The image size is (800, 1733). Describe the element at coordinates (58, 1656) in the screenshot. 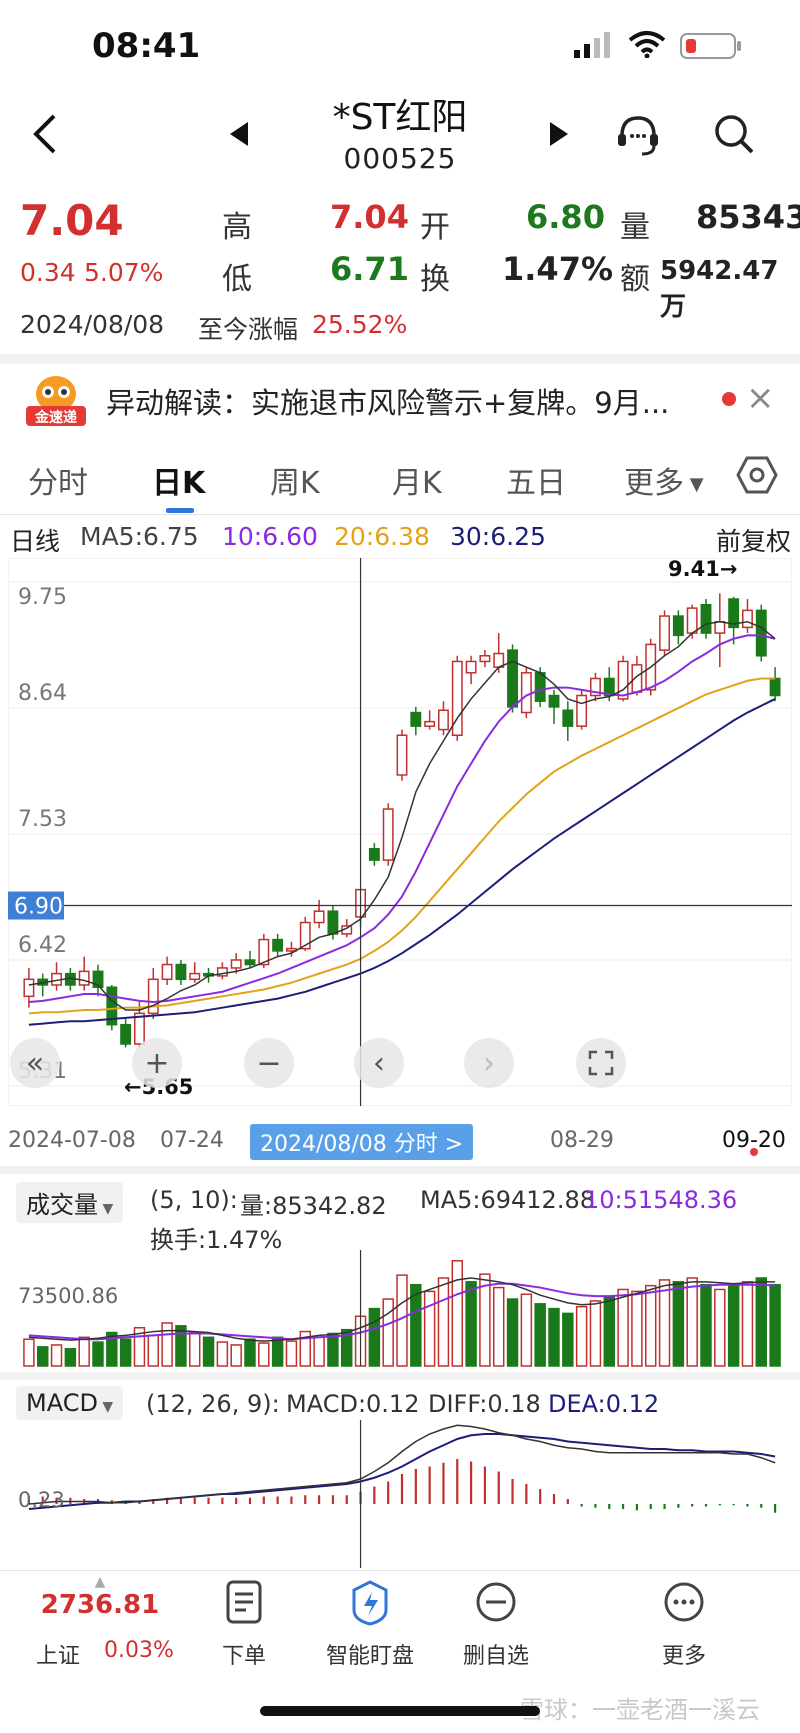

I see `index-name: 上证` at that location.